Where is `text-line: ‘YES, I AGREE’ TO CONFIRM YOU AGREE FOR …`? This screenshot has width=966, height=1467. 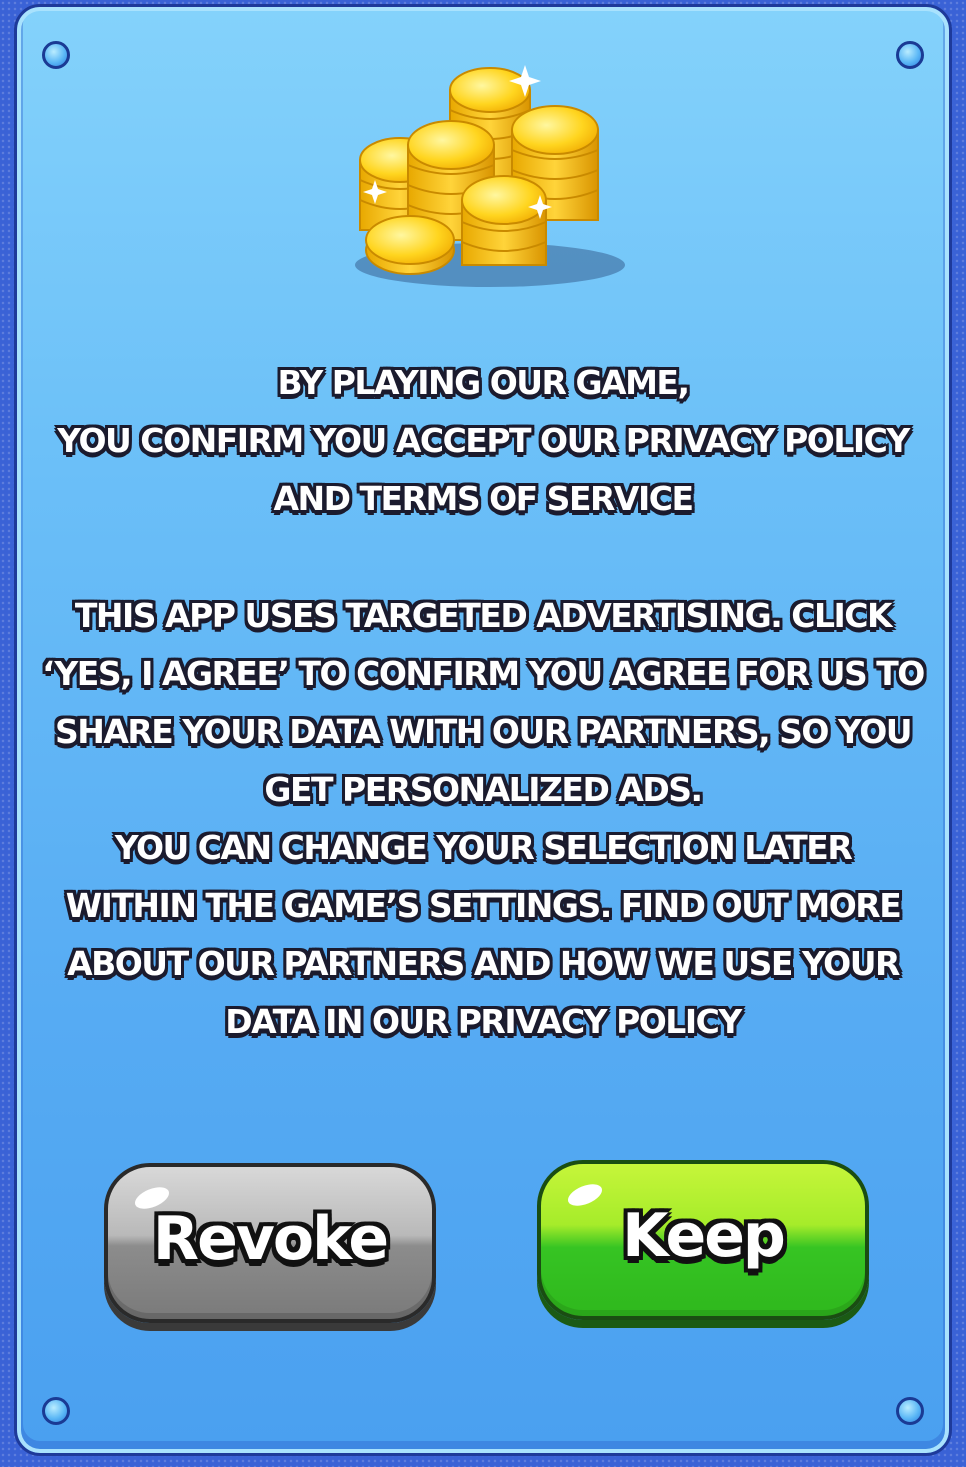 text-line: ‘YES, I AGREE’ TO CONFIRM YOU AGREE FOR … is located at coordinates (483, 673).